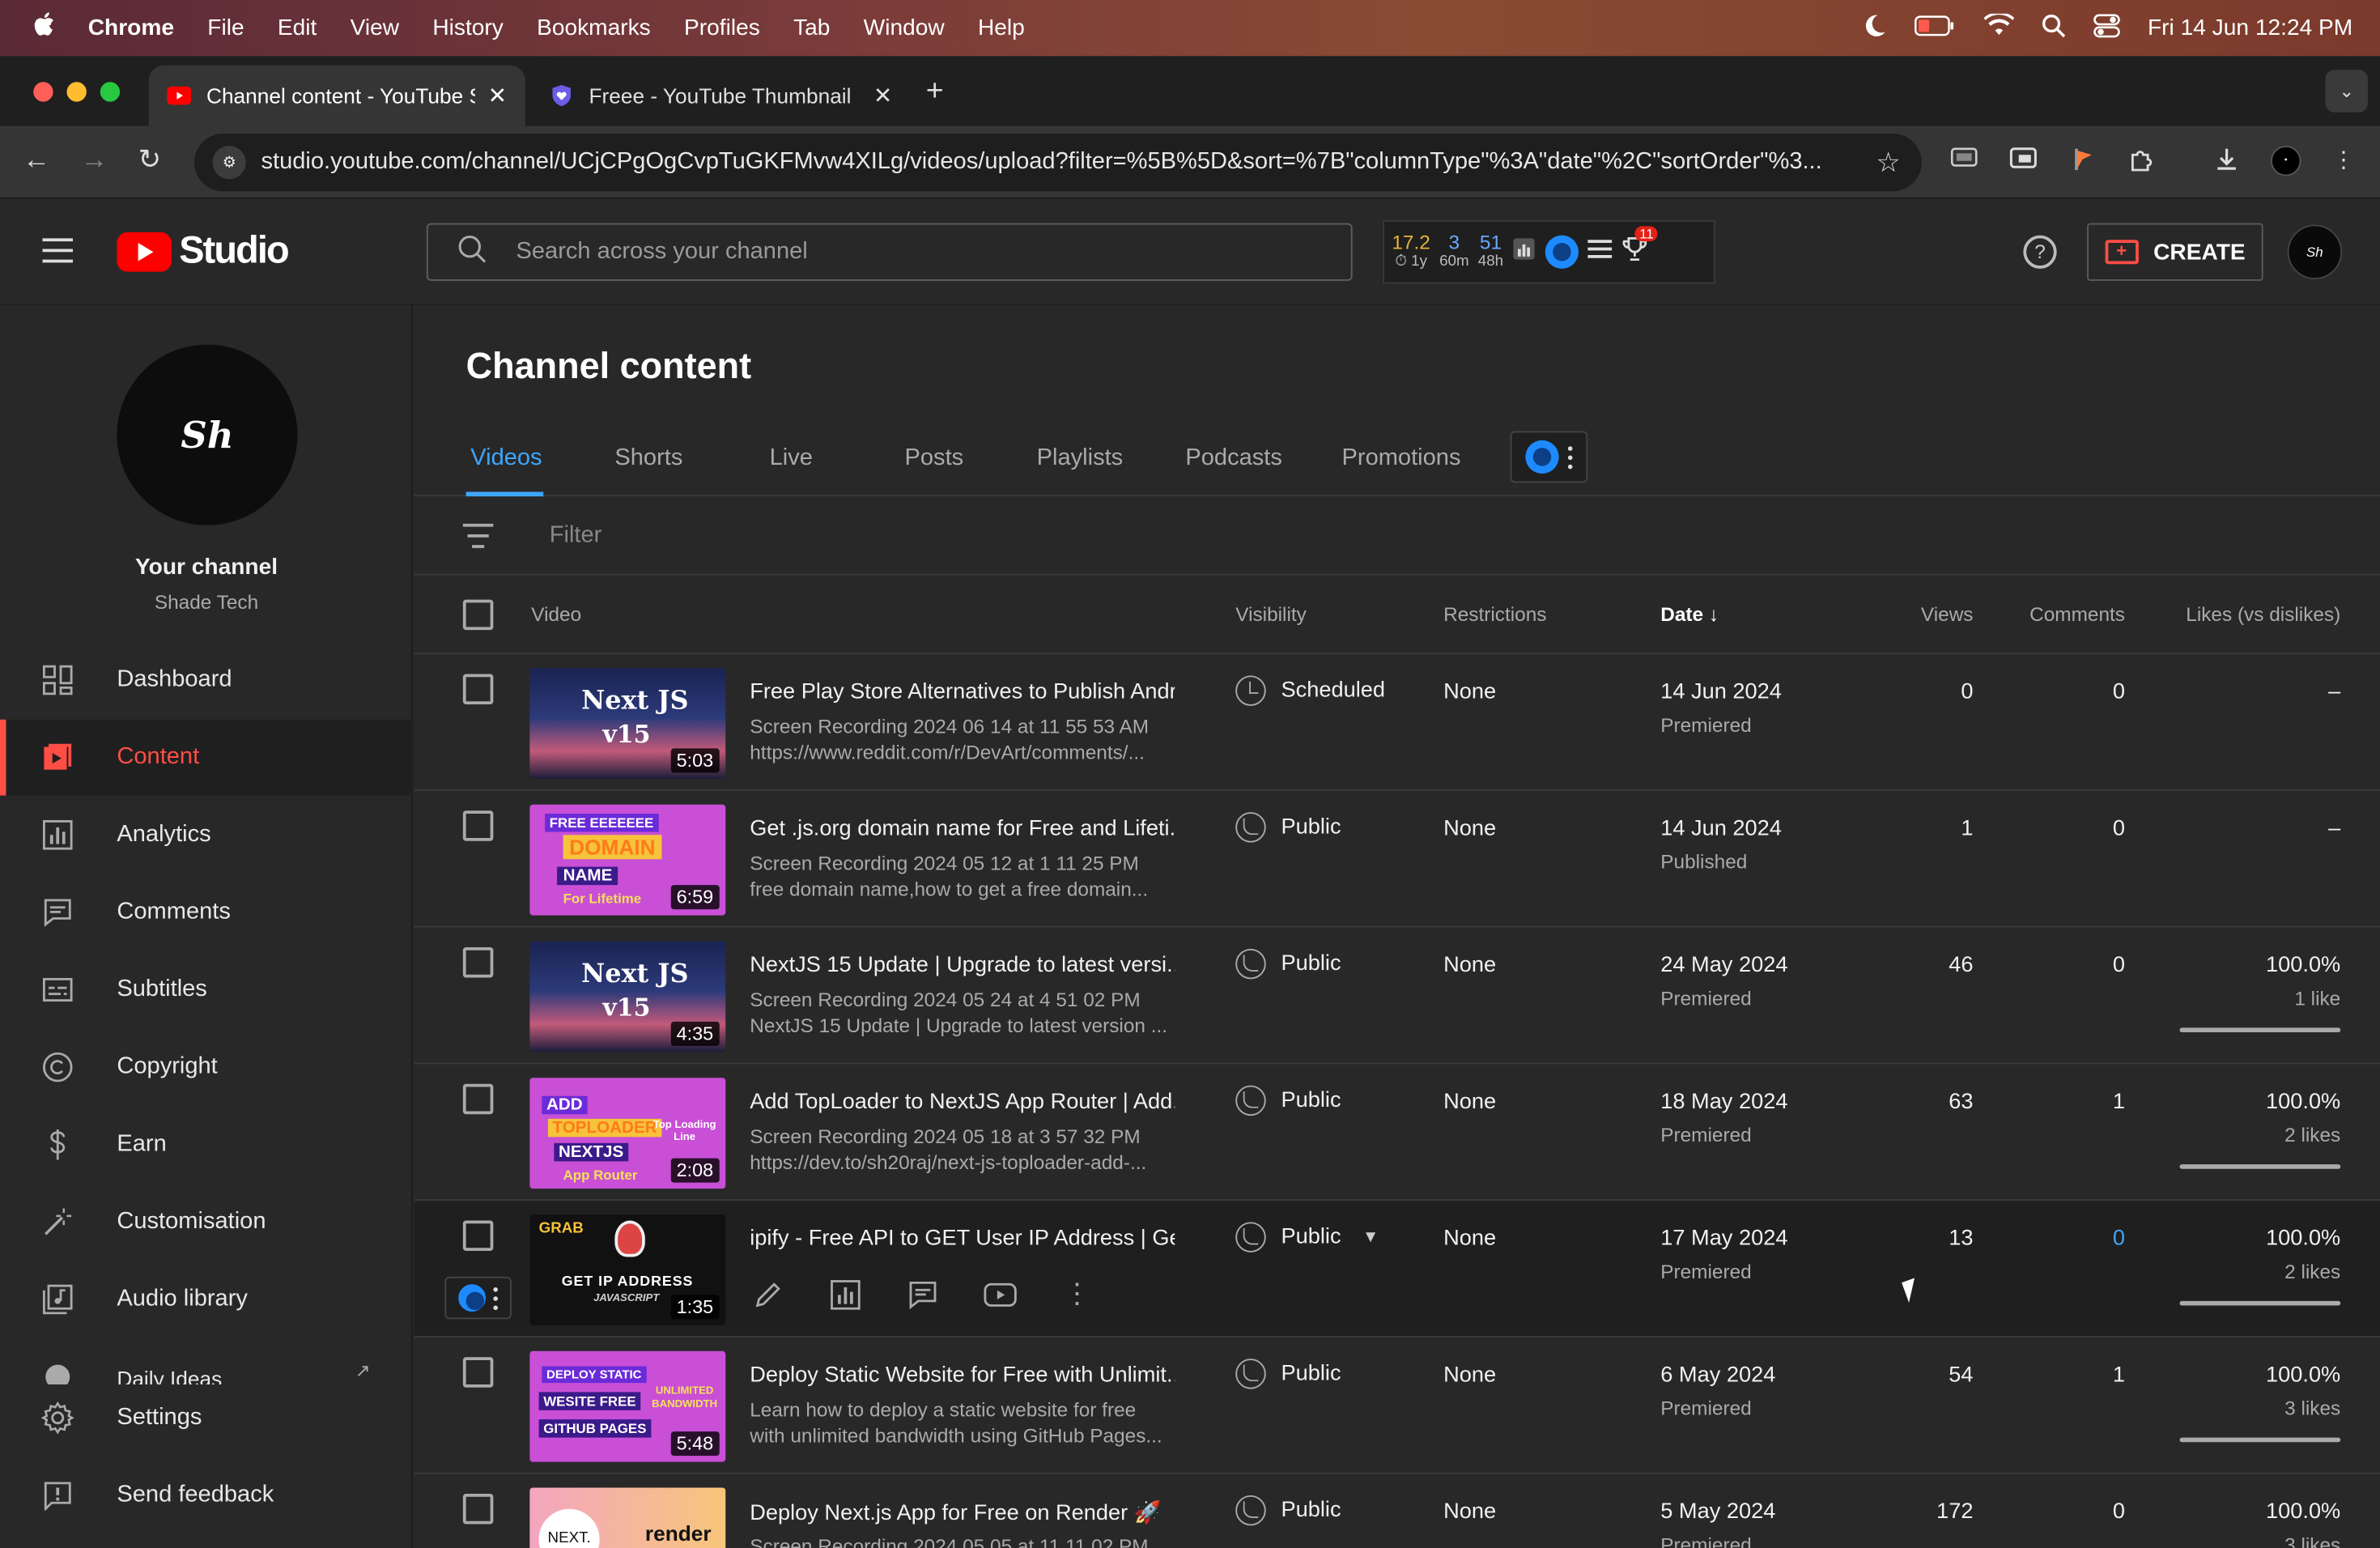 The height and width of the screenshot is (1548, 2380). Describe the element at coordinates (47, 28) in the screenshot. I see `apple-logo-icon` at that location.